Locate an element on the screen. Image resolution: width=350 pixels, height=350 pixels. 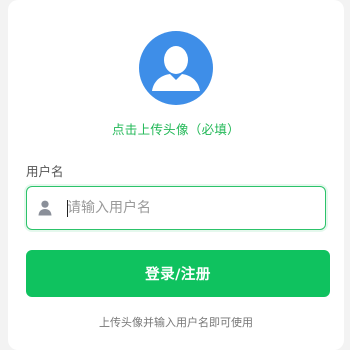
footer-tip: 上传头像并输入用户名即可使用 is located at coordinates (176, 322).